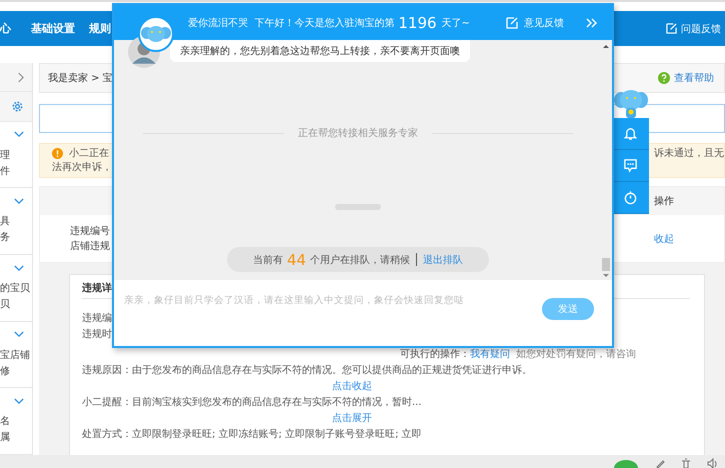 The image size is (725, 468). What do you see at coordinates (107, 435) in the screenshot?
I see `field-label: 处置方式：` at bounding box center [107, 435].